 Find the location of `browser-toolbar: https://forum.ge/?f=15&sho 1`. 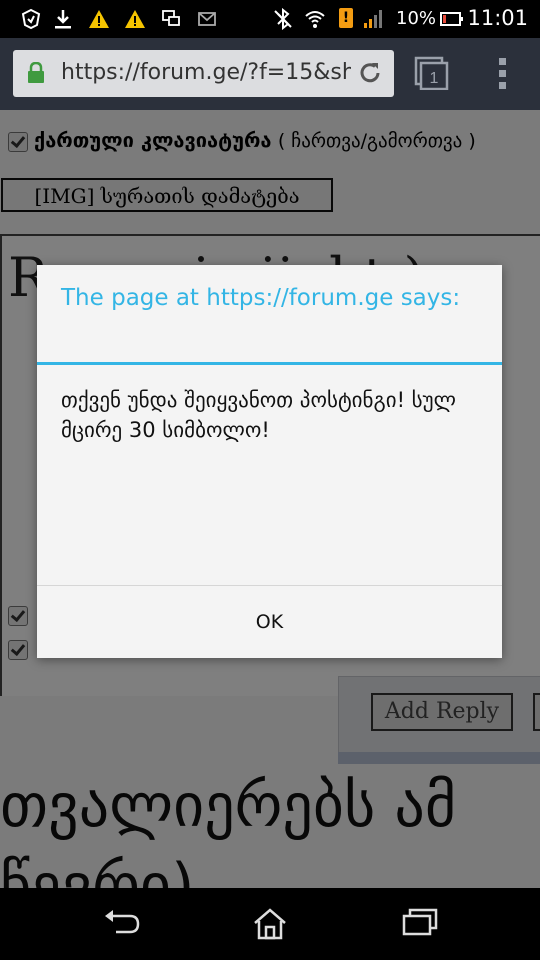

browser-toolbar: https://forum.ge/?f=15&sho 1 is located at coordinates (270, 74).